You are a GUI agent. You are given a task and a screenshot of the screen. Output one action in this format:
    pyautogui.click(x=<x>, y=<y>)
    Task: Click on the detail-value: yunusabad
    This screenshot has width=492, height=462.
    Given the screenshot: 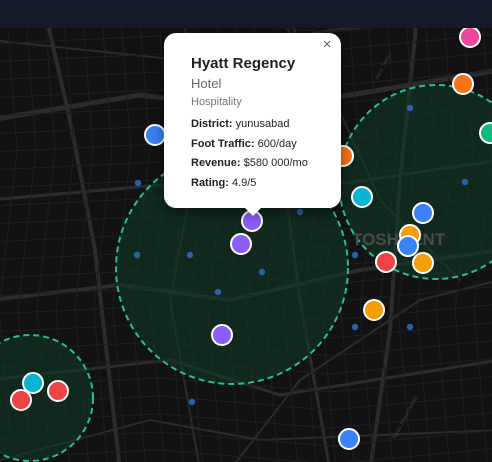 What is the action you would take?
    pyautogui.click(x=262, y=124)
    